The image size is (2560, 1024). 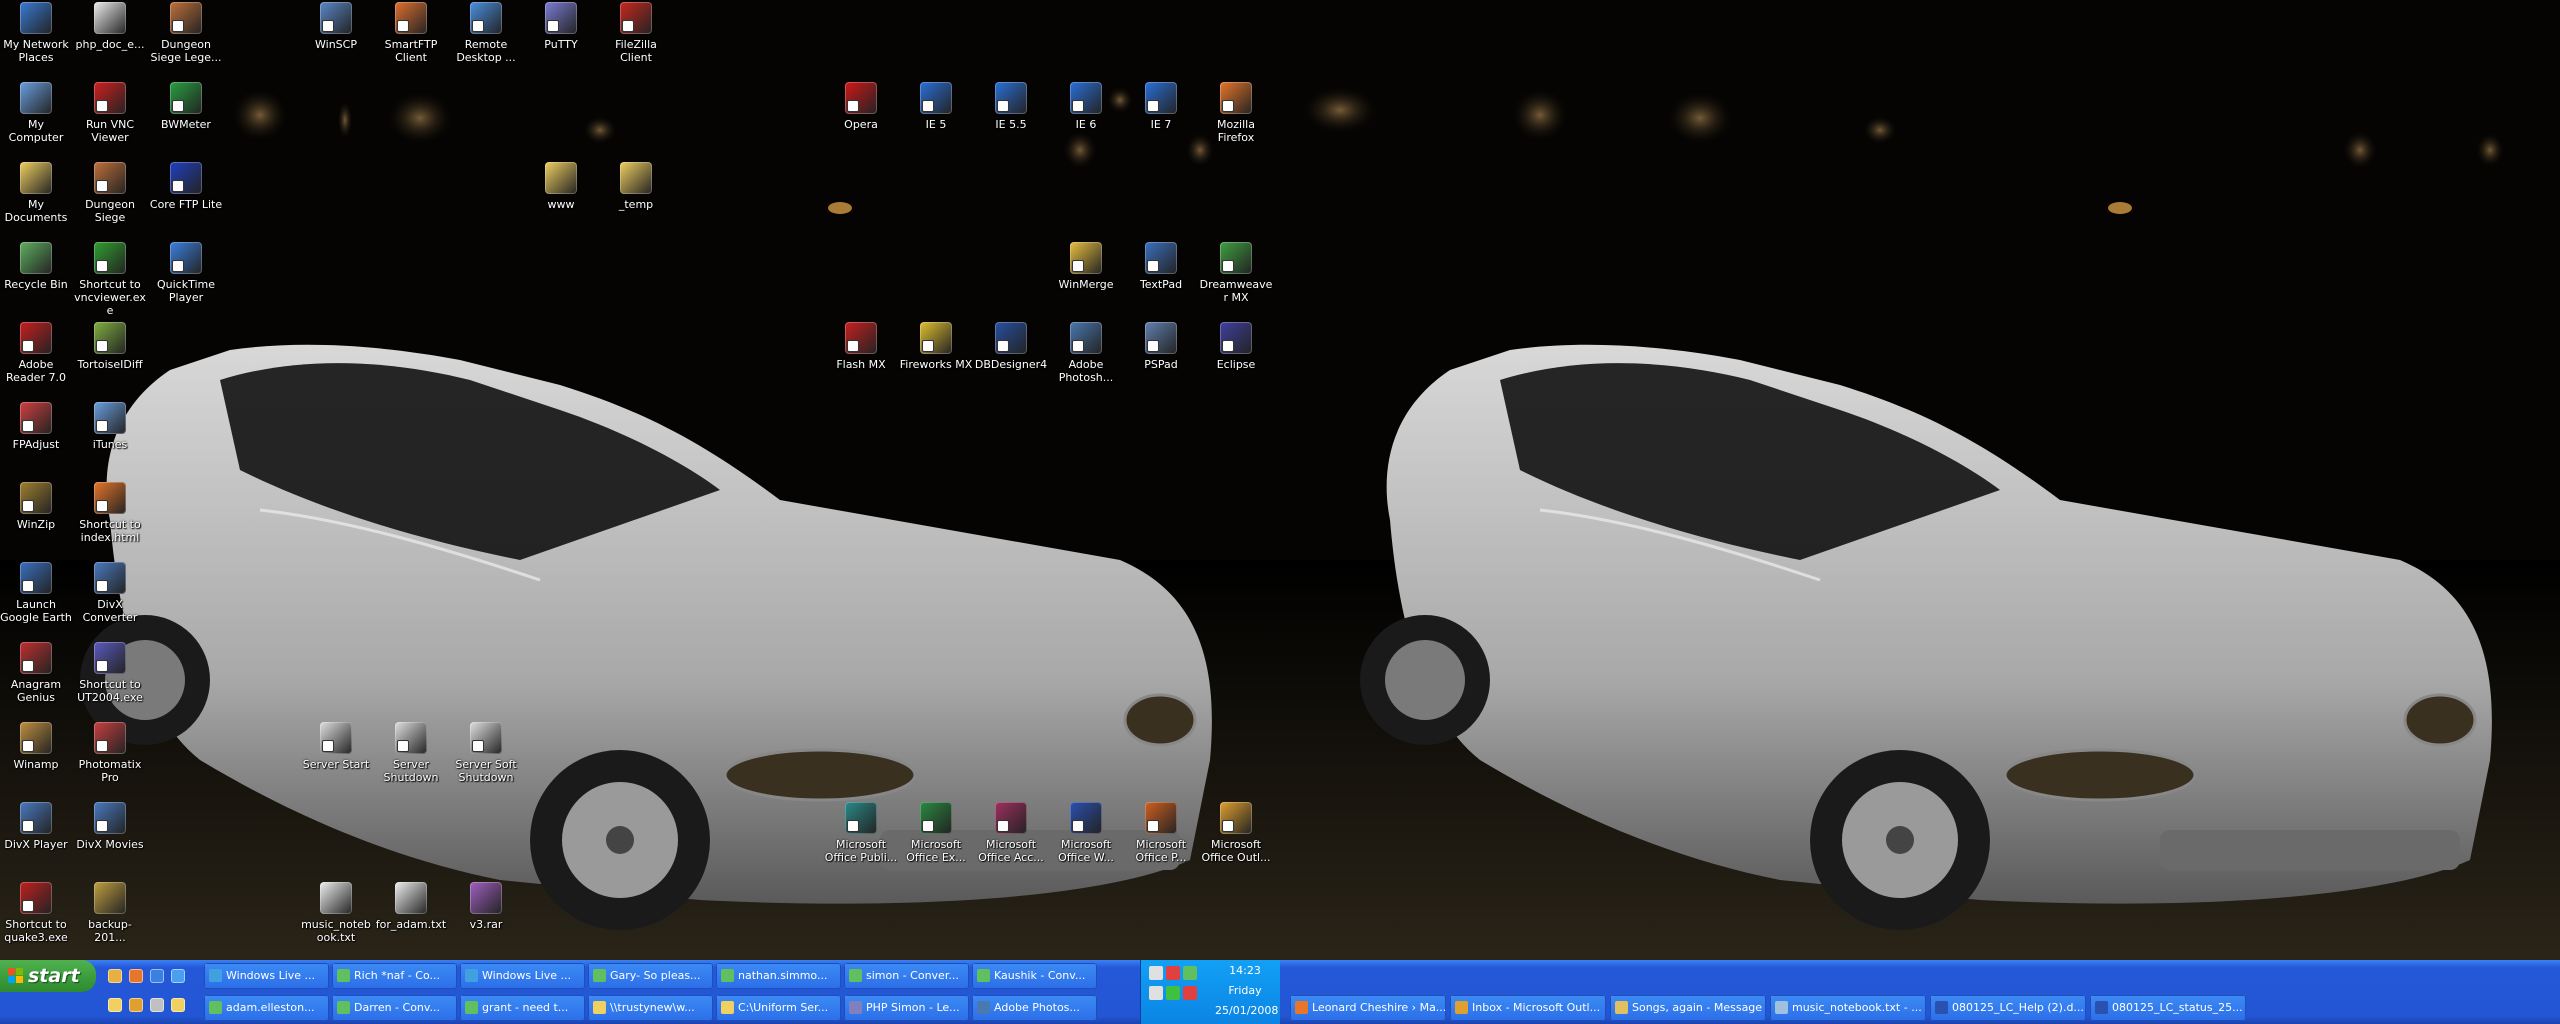 I want to click on desktop-icon-my-network-places: My Network Places, so click(x=36, y=33).